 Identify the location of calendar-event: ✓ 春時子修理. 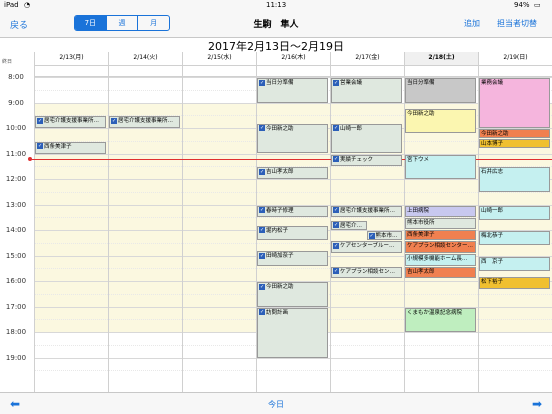
(292, 211).